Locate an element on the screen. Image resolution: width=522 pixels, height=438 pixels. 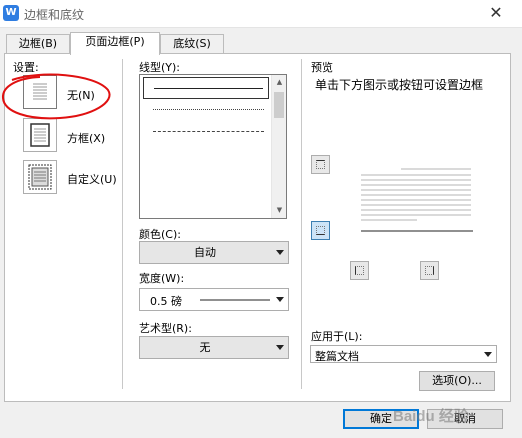
window-title: 边框和底纹 is located at coordinates (54, 15).